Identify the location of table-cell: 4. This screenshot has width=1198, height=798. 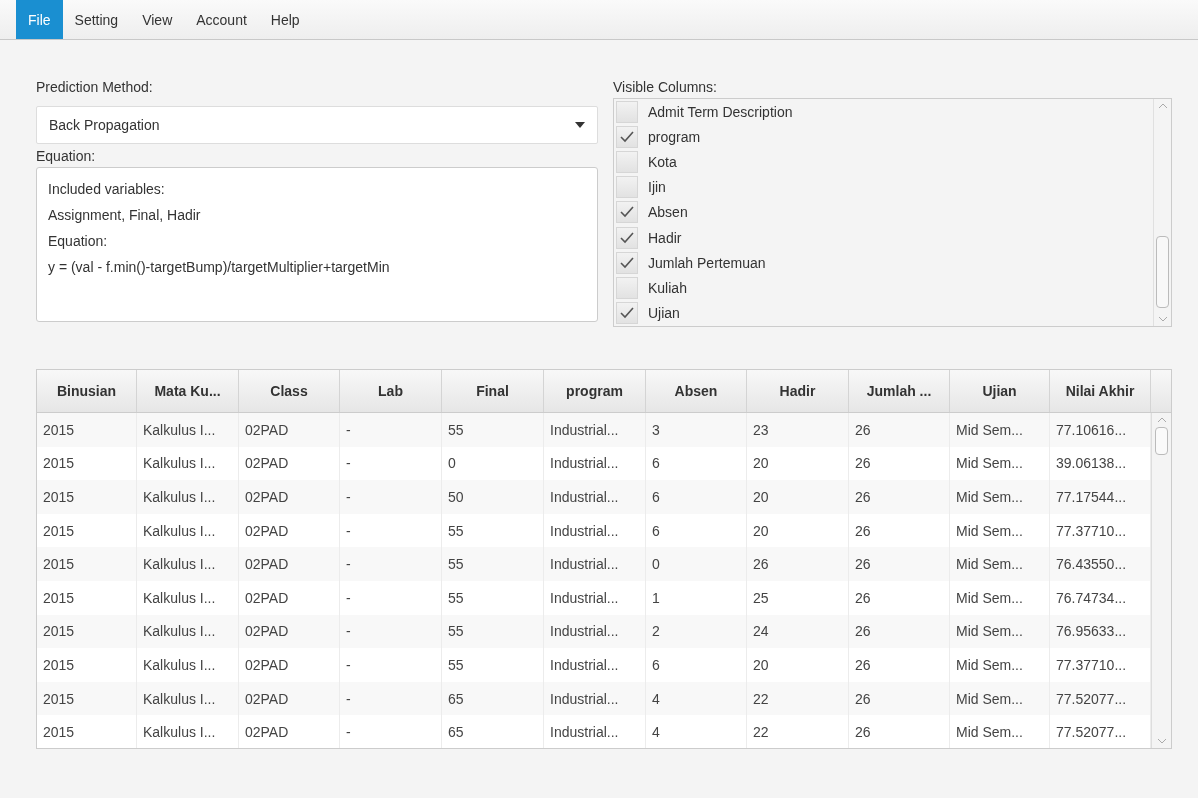
(696, 731).